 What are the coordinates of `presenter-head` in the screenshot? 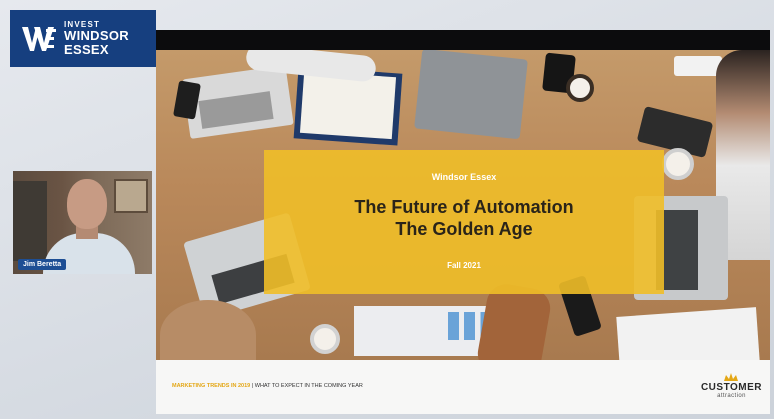 It's located at (87, 204).